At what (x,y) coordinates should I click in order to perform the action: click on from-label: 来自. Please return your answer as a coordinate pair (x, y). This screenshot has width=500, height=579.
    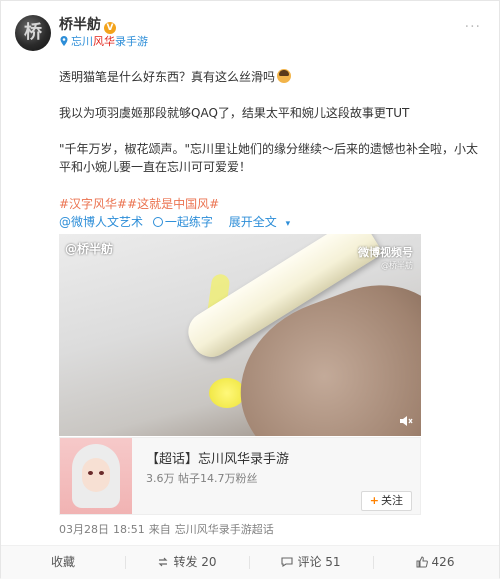
    Looking at the image, I should click on (159, 529).